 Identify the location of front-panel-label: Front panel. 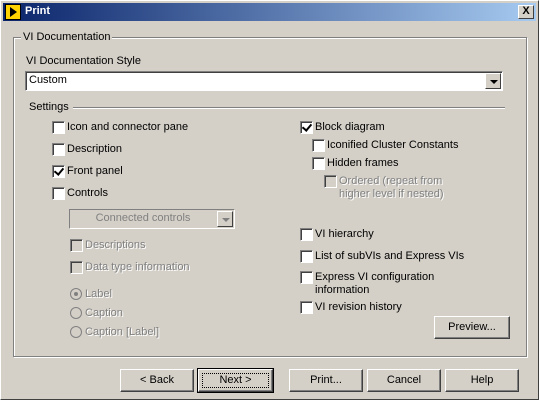
(95, 171).